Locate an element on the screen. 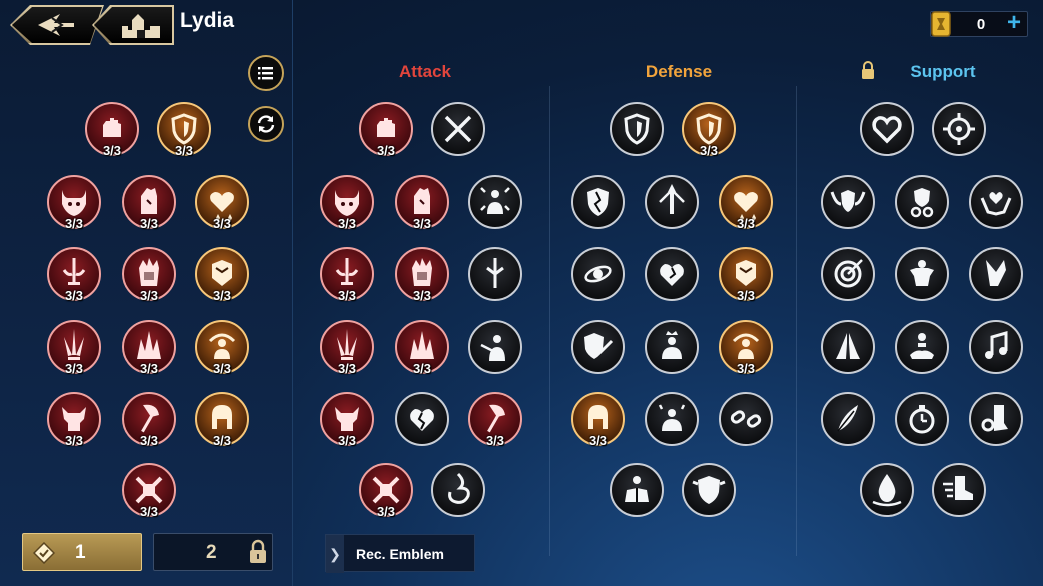 The image size is (1043, 586). emblem-music-note is located at coordinates (996, 347).